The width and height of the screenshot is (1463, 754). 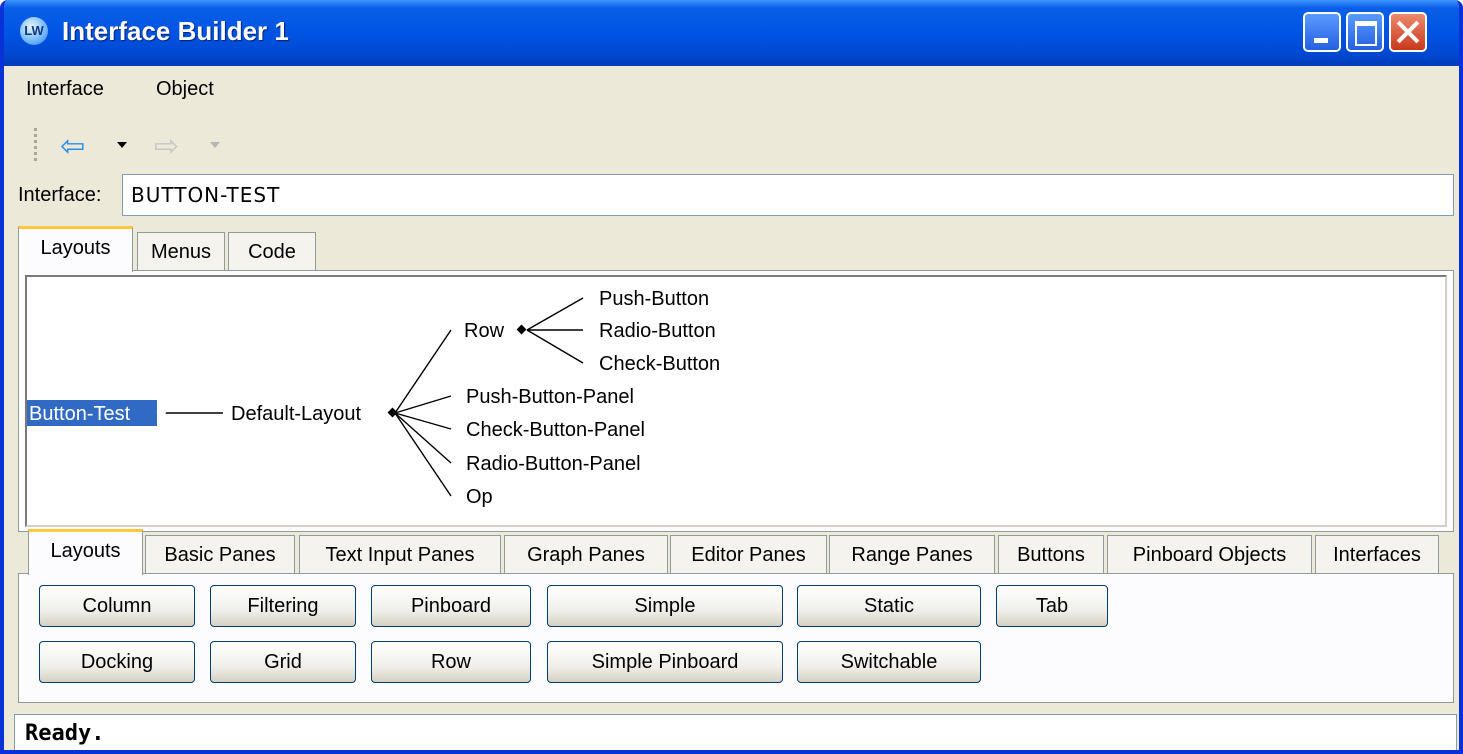 What do you see at coordinates (451, 662) in the screenshot?
I see `row-button: Row` at bounding box center [451, 662].